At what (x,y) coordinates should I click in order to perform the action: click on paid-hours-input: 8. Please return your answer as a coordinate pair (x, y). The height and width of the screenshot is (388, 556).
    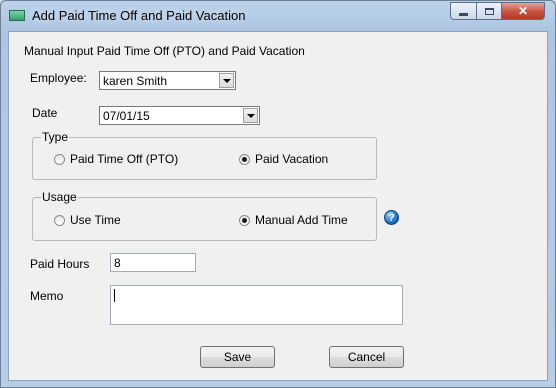
    Looking at the image, I should click on (153, 262).